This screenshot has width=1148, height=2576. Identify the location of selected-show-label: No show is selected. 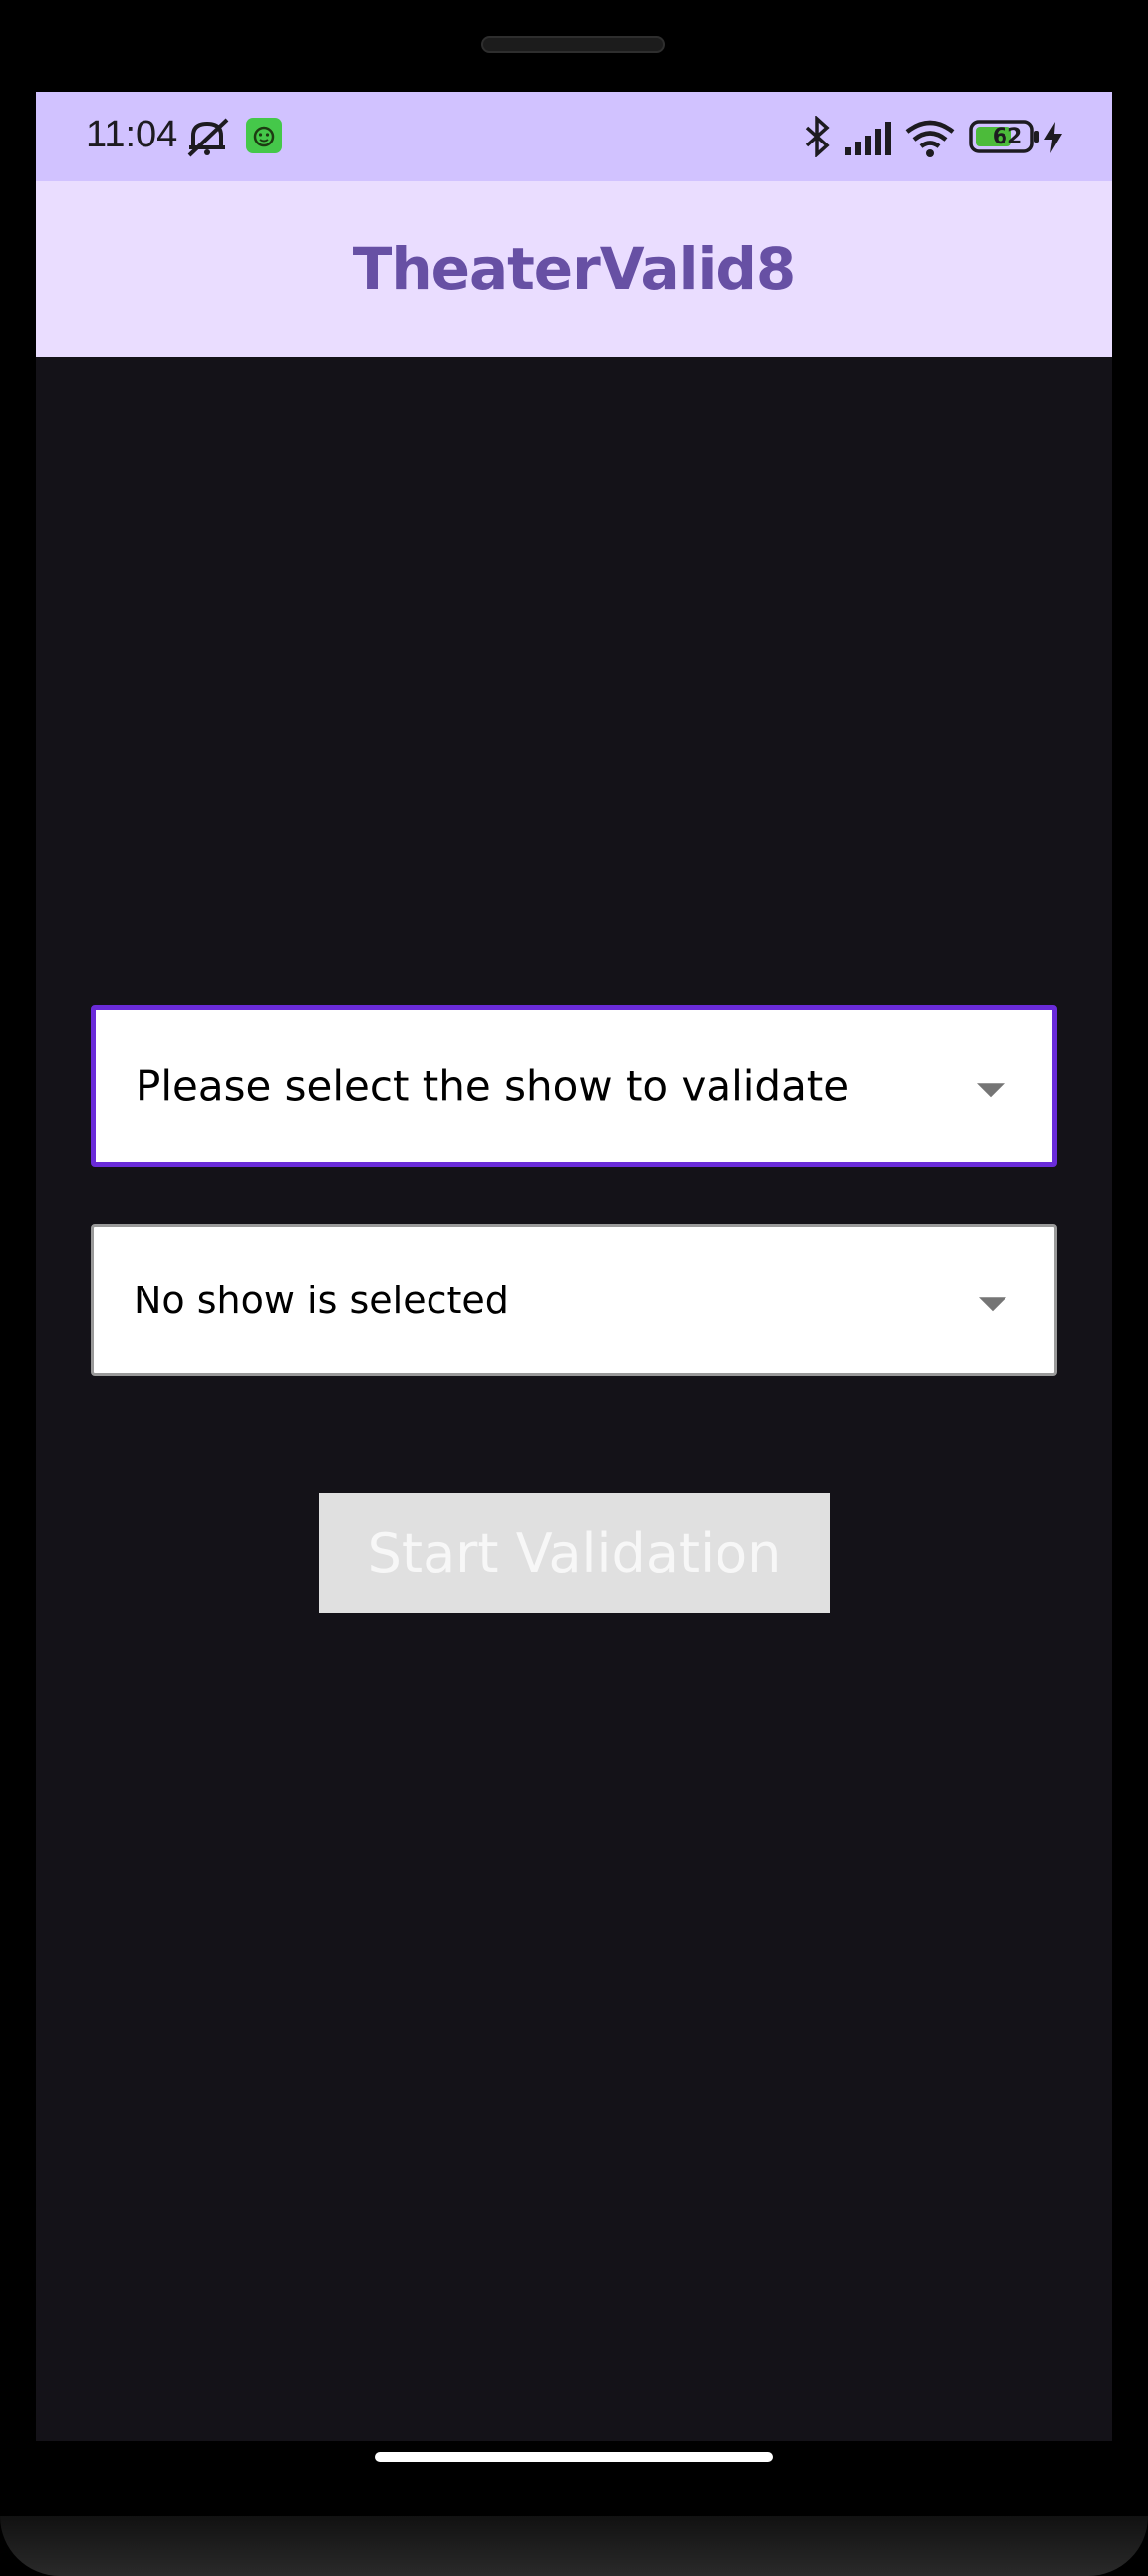
(321, 1300).